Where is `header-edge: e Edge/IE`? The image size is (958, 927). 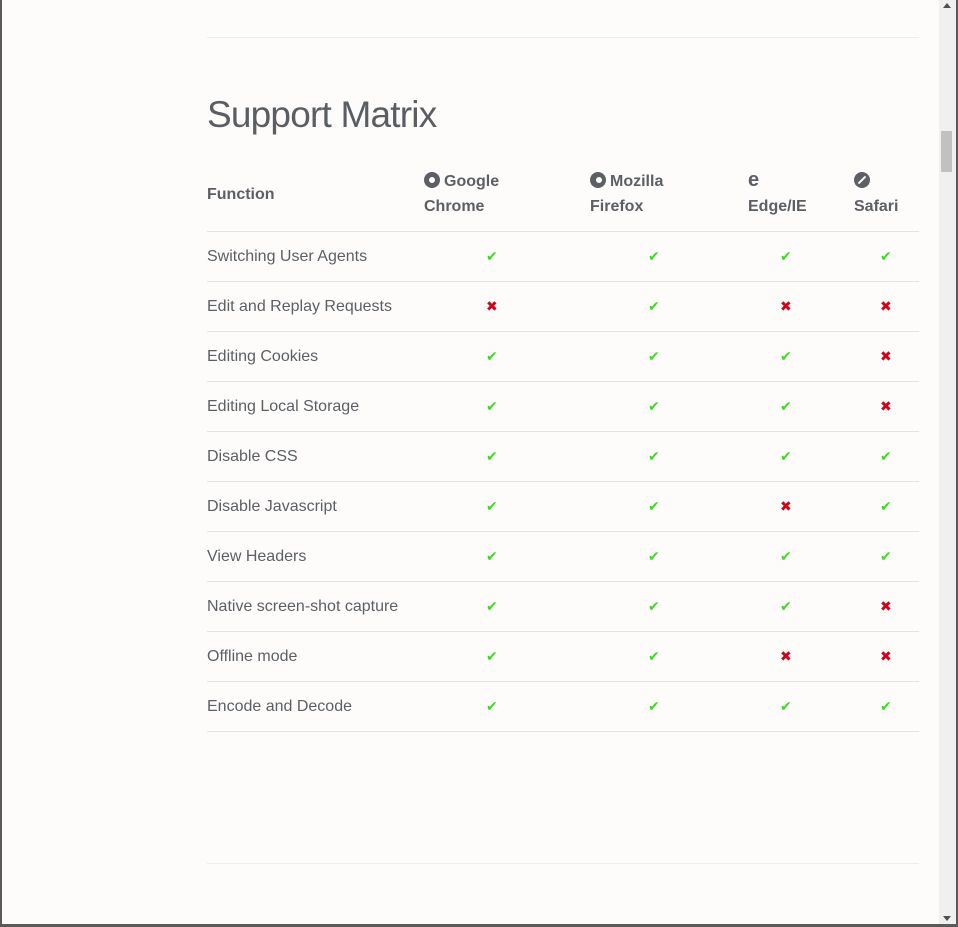 header-edge: e Edge/IE is located at coordinates (801, 194).